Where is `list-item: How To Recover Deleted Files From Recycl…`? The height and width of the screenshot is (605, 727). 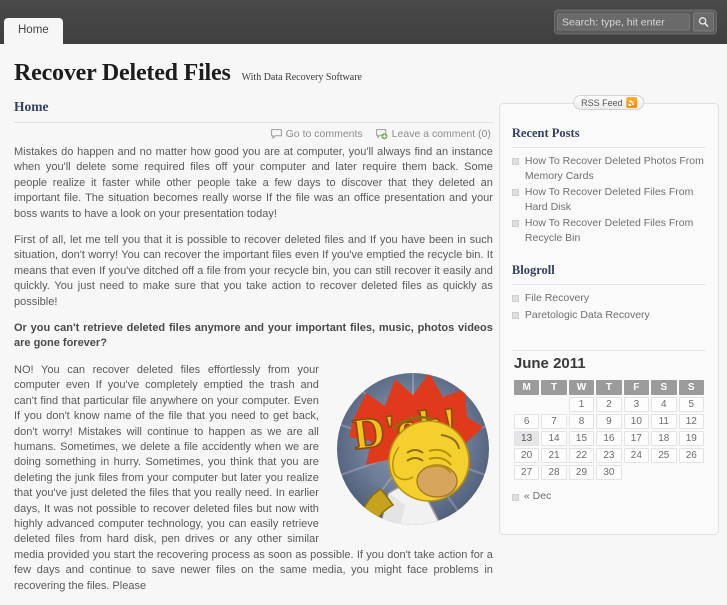 list-item: How To Recover Deleted Files From Recycl… is located at coordinates (608, 230).